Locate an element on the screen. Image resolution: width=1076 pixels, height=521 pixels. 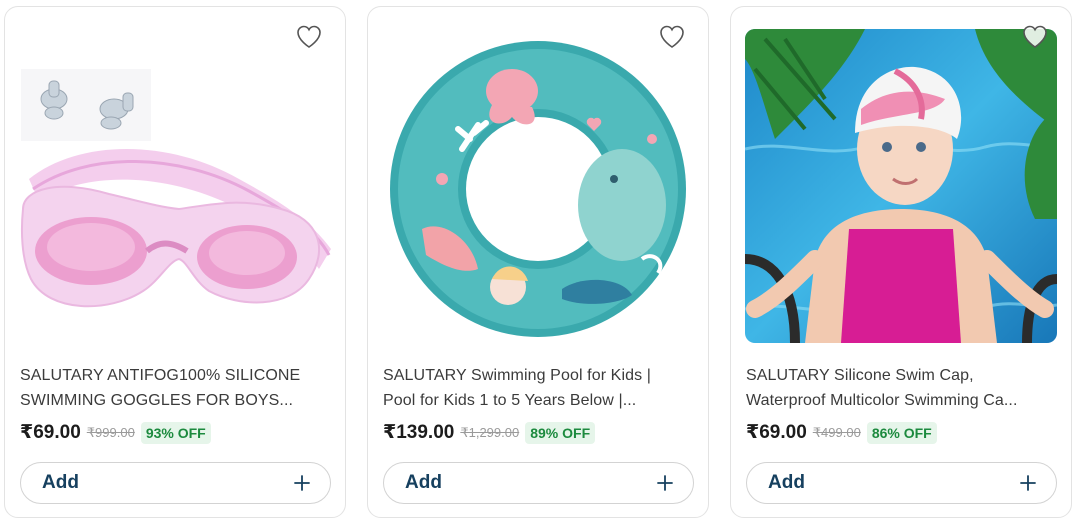
product-title-line: SALUTARY ANTIFOG100% SILICONE is located at coordinates (160, 375).